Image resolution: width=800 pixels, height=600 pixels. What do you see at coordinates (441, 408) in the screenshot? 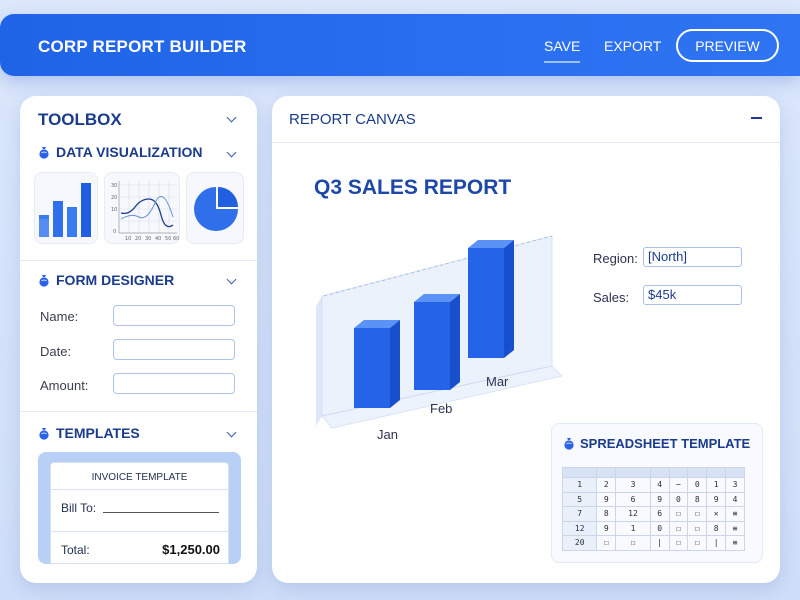
I see `x-axis-label-feb: Feb` at bounding box center [441, 408].